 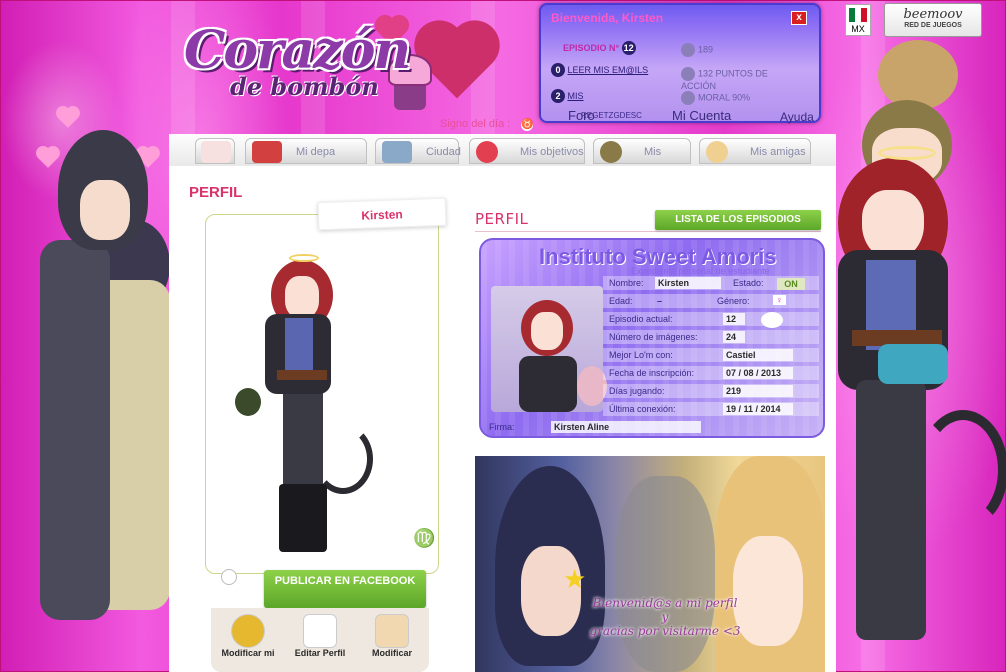 I want to click on tab-mis-amigas: Mis amigas, so click(x=755, y=151).